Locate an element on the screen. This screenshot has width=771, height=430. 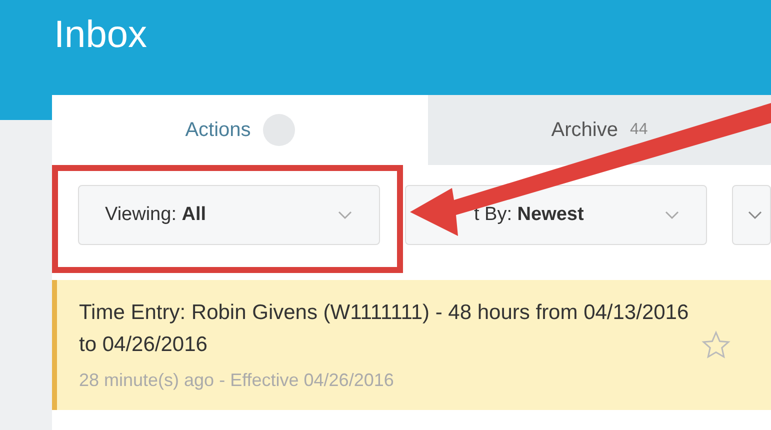
item-title: Time Entry: Robin Givens (W1111111) - 48 hours from 04/13/2016 to 04/26/2016 is located at coordinates (384, 329).